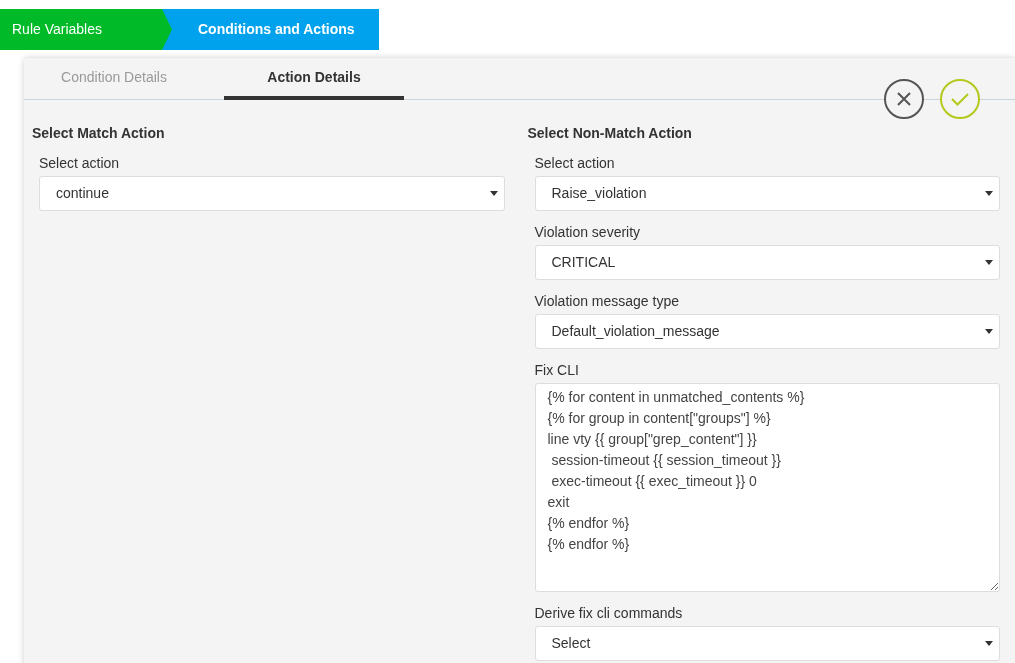 This screenshot has width=1015, height=663. What do you see at coordinates (607, 301) in the screenshot?
I see `field-label: Violation message type` at bounding box center [607, 301].